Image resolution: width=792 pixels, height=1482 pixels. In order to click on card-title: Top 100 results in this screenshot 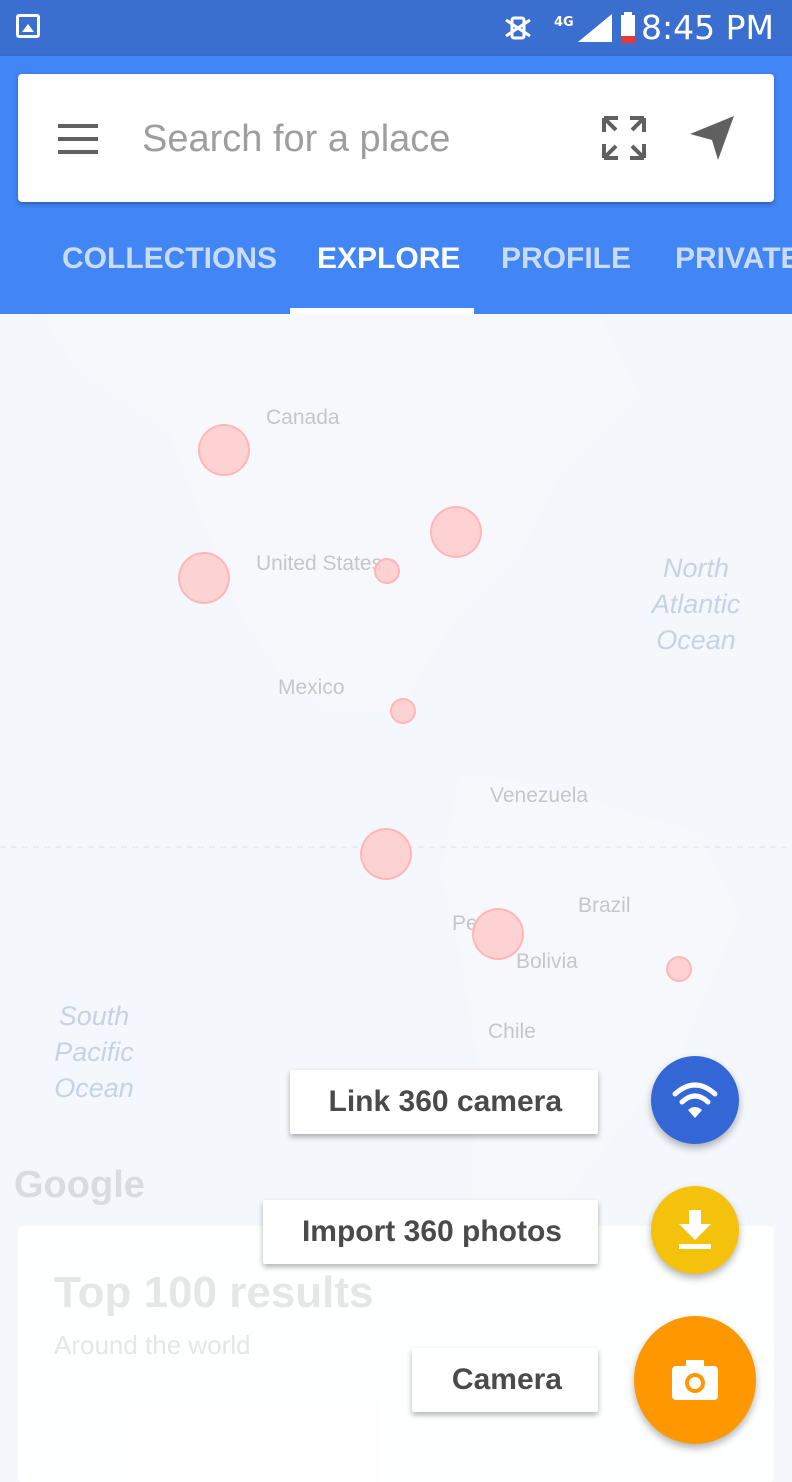, I will do `click(214, 1292)`.